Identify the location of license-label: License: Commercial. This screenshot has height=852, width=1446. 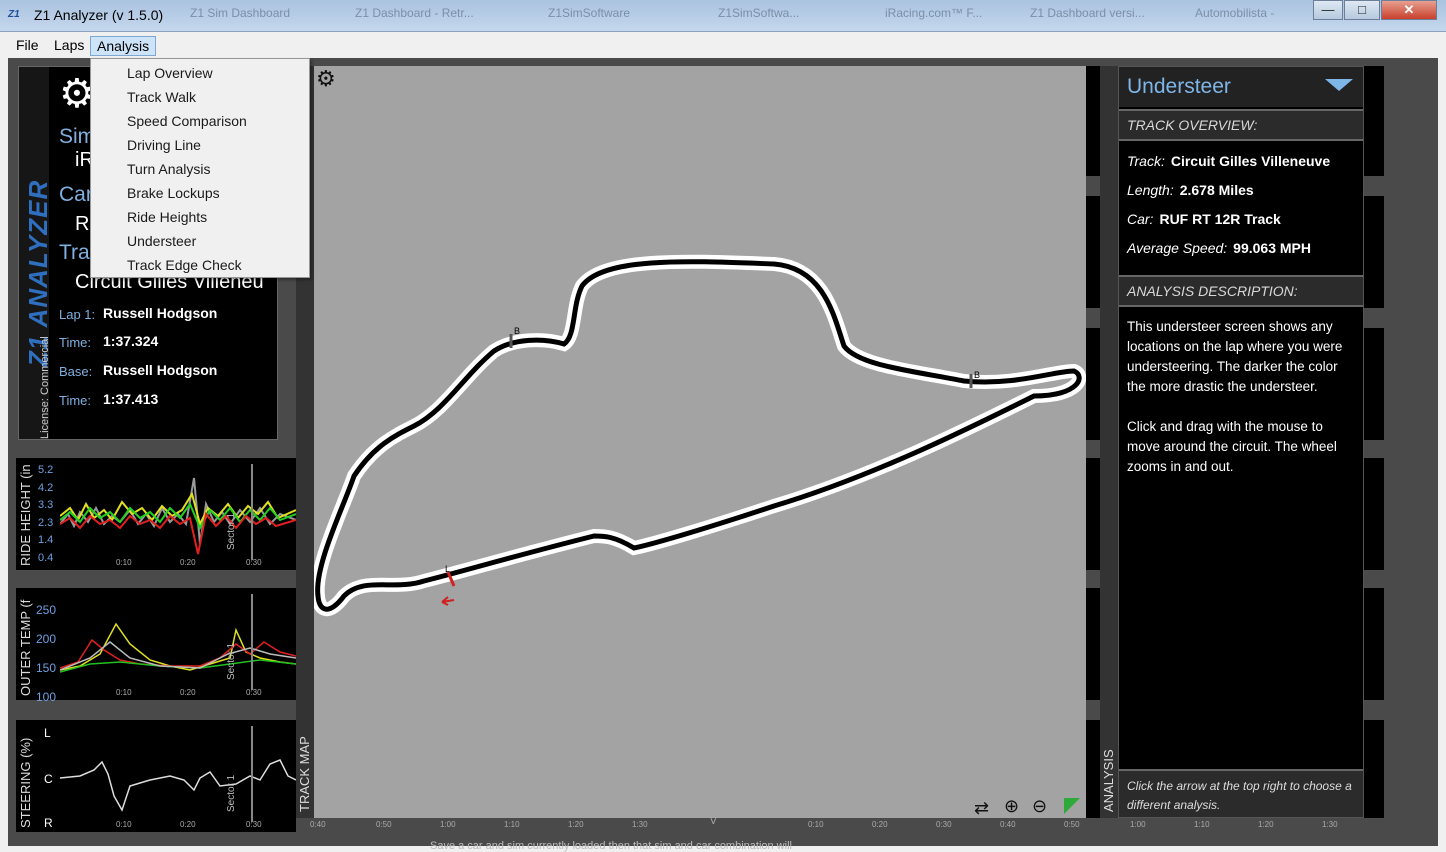
(45, 387).